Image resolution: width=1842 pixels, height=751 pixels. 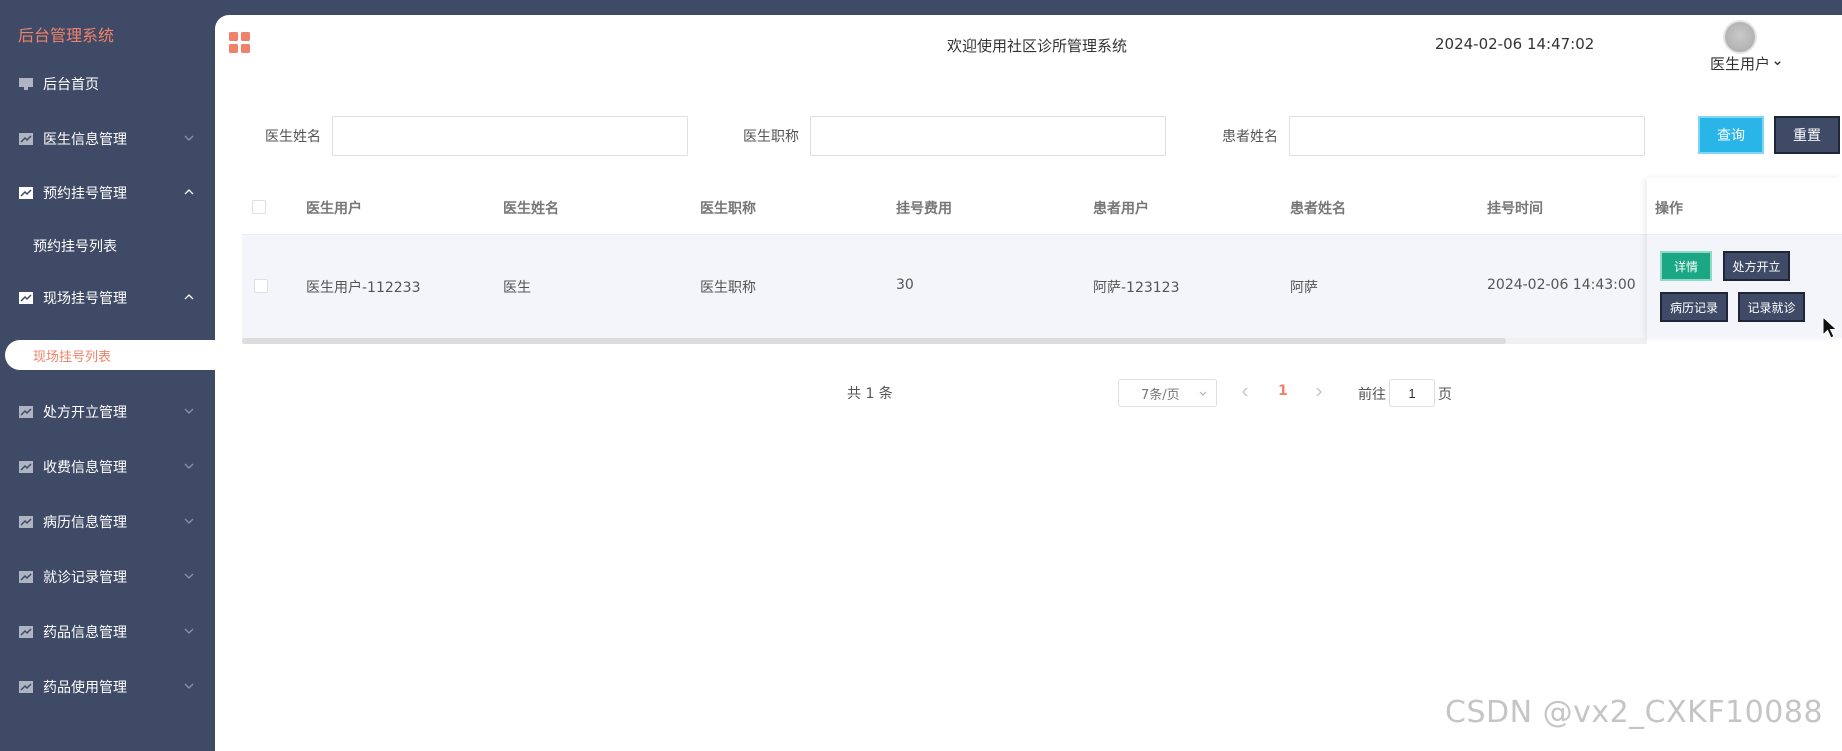 I want to click on next-page-icon, so click(x=1319, y=392).